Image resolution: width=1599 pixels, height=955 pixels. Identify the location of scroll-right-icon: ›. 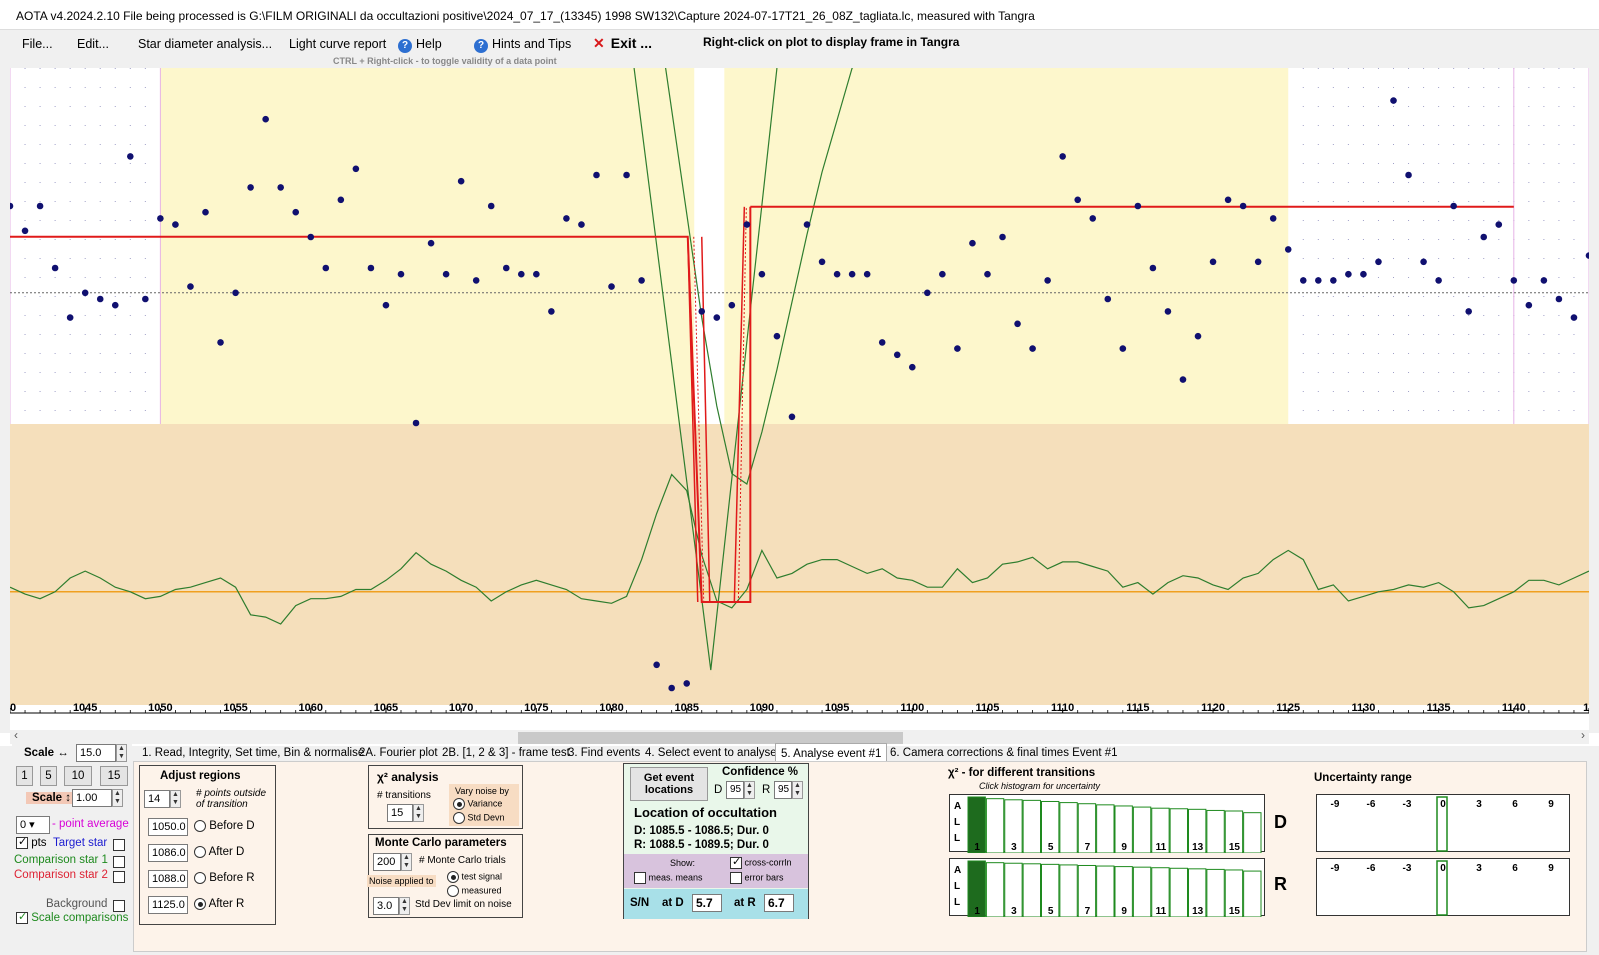
(1583, 735).